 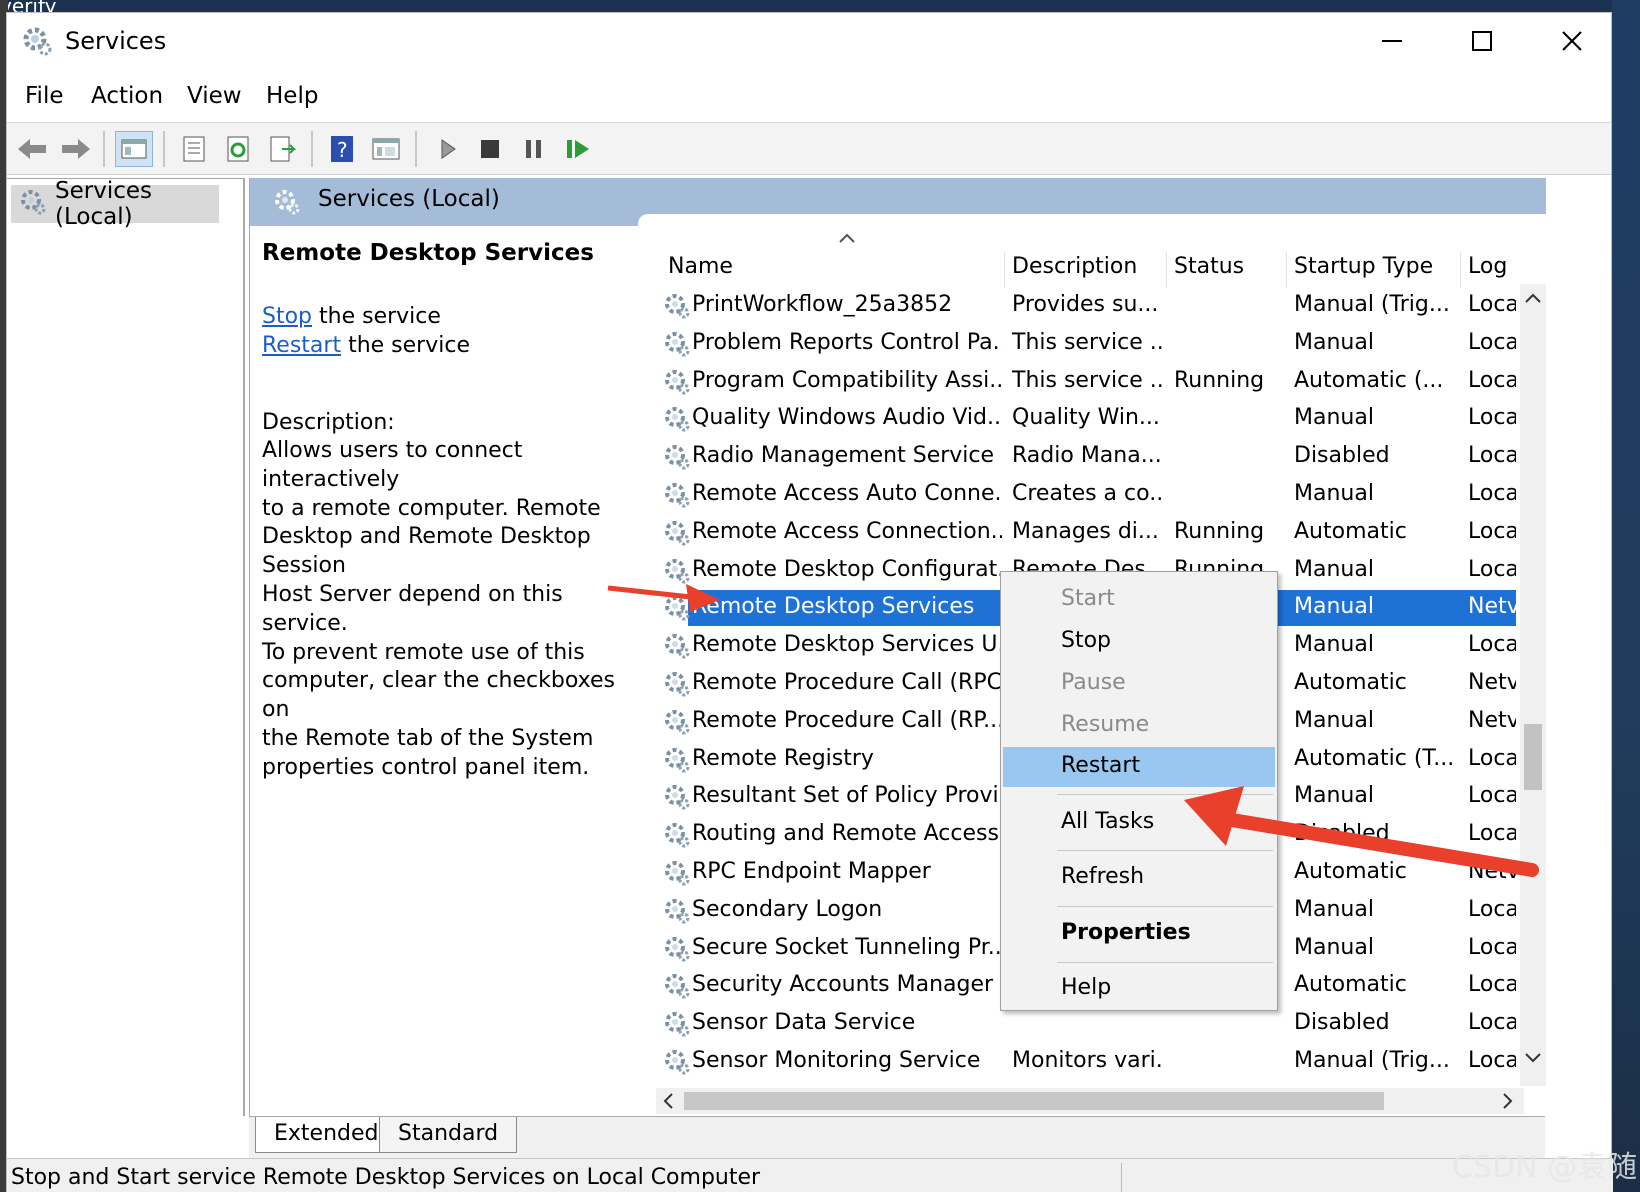 What do you see at coordinates (76, 149) in the screenshot?
I see `forward-arrow-icon` at bounding box center [76, 149].